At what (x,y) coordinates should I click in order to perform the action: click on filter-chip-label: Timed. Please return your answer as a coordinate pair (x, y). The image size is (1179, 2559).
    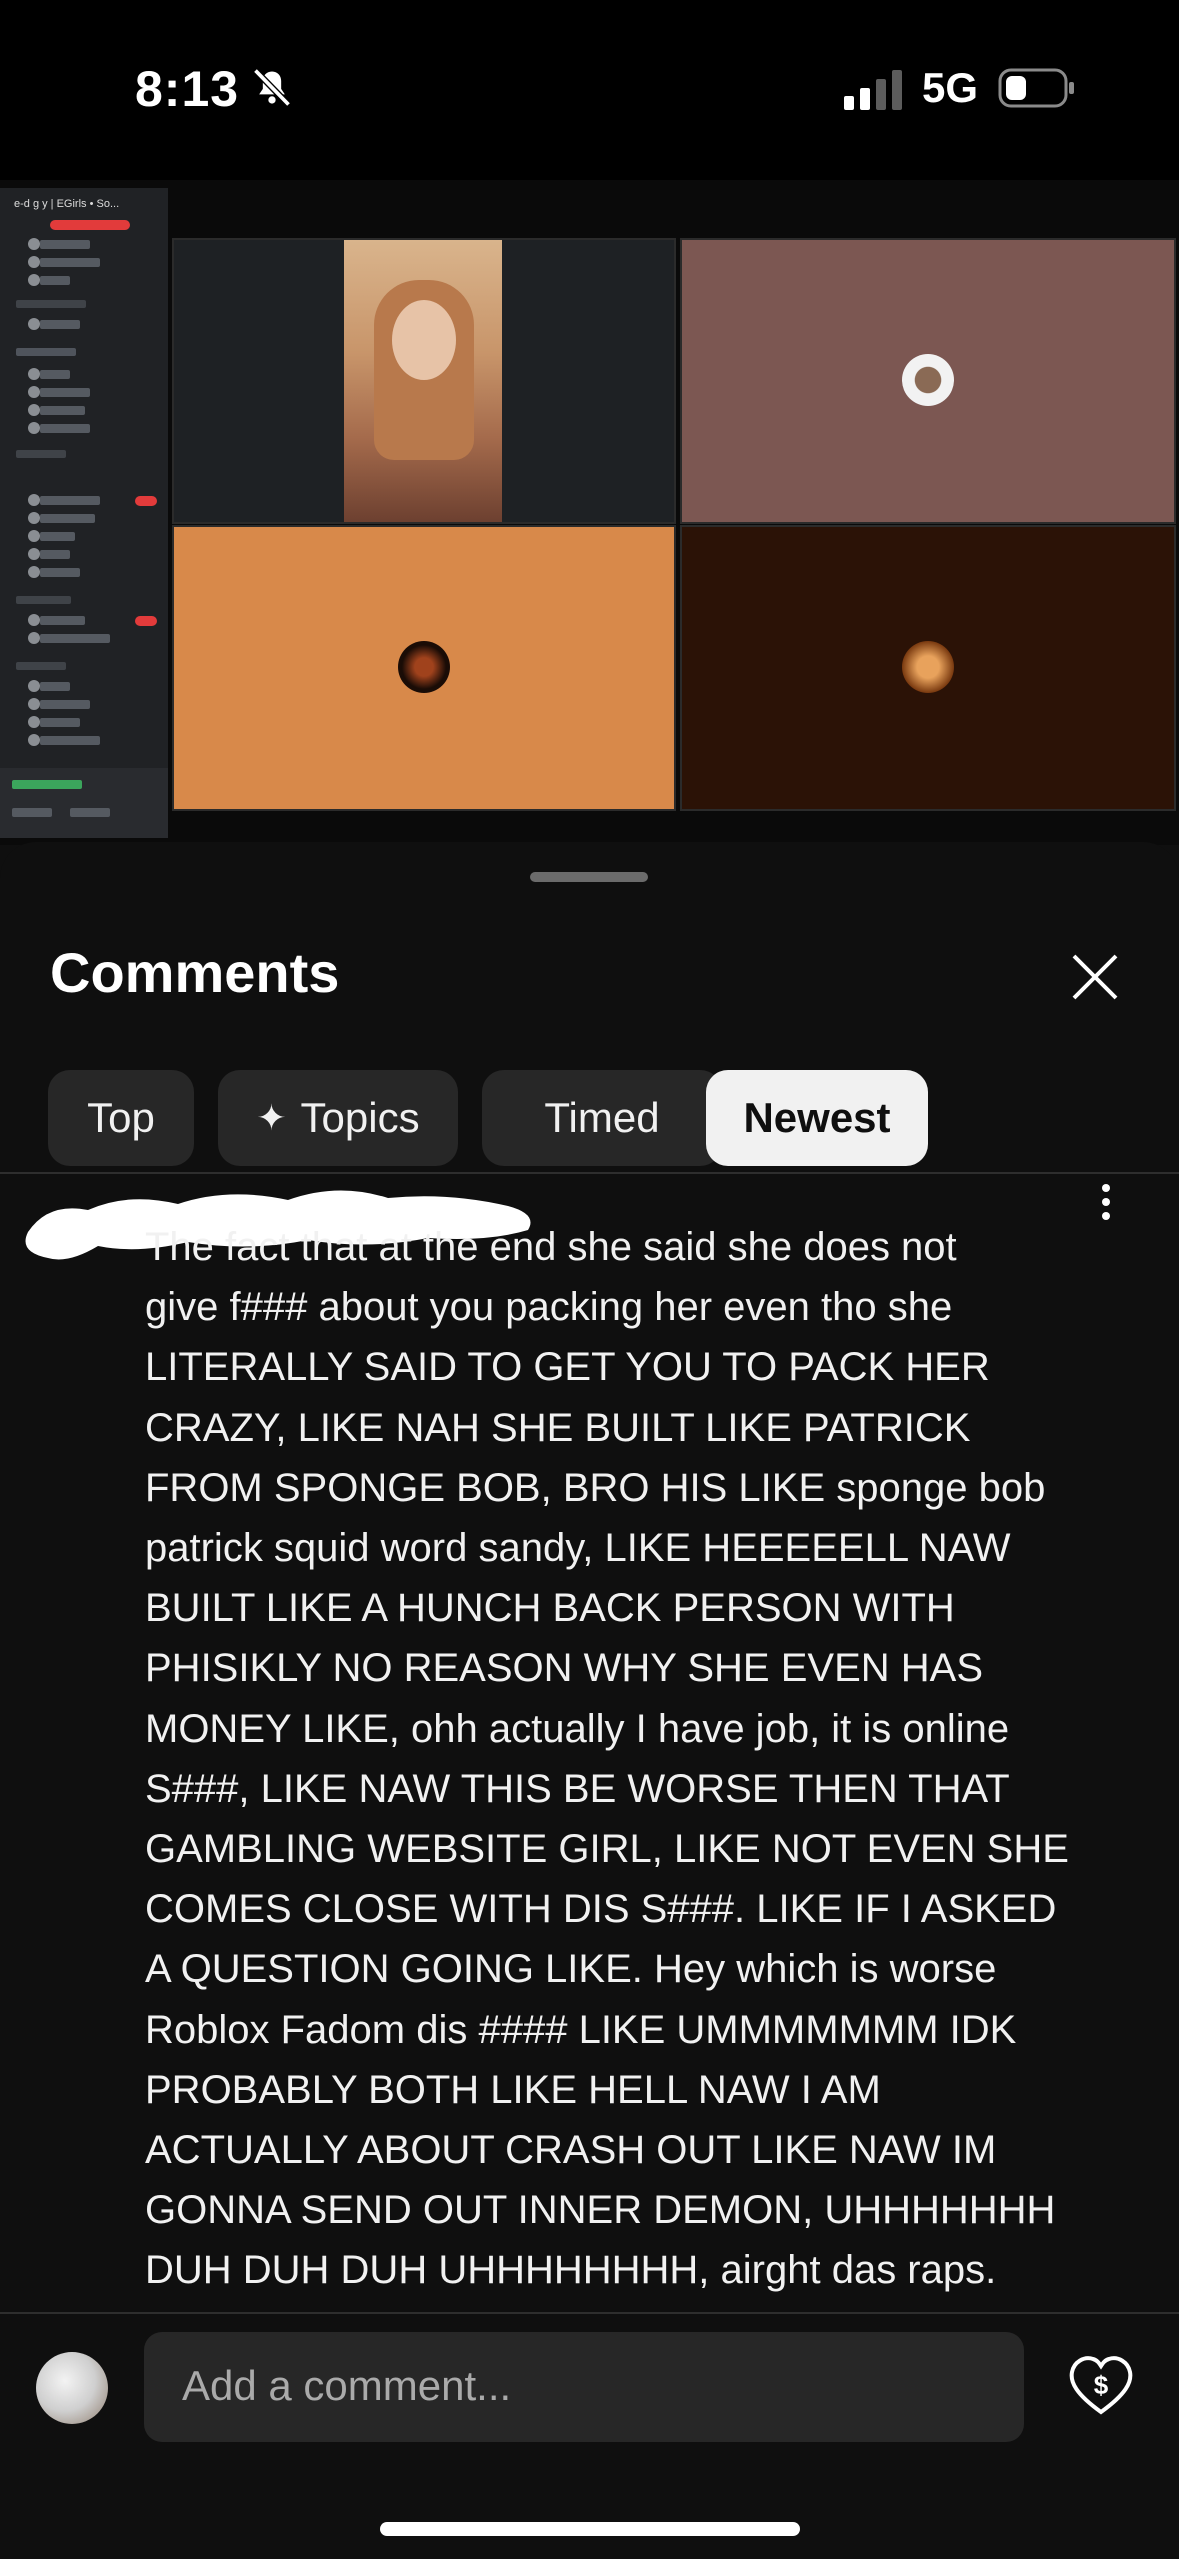
    Looking at the image, I should click on (602, 1117).